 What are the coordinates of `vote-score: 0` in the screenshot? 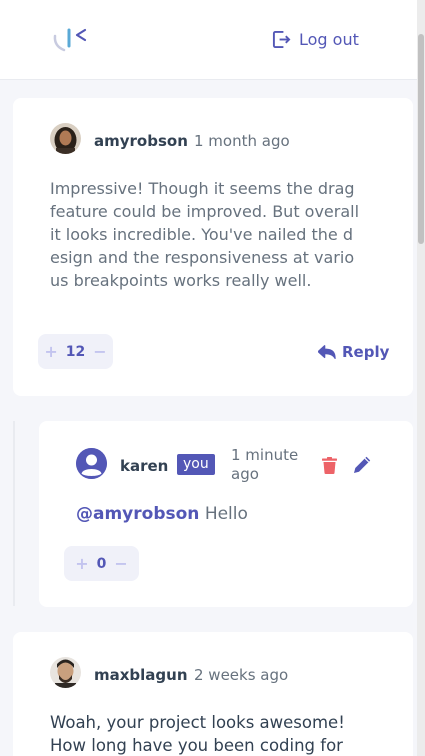 It's located at (101, 563).